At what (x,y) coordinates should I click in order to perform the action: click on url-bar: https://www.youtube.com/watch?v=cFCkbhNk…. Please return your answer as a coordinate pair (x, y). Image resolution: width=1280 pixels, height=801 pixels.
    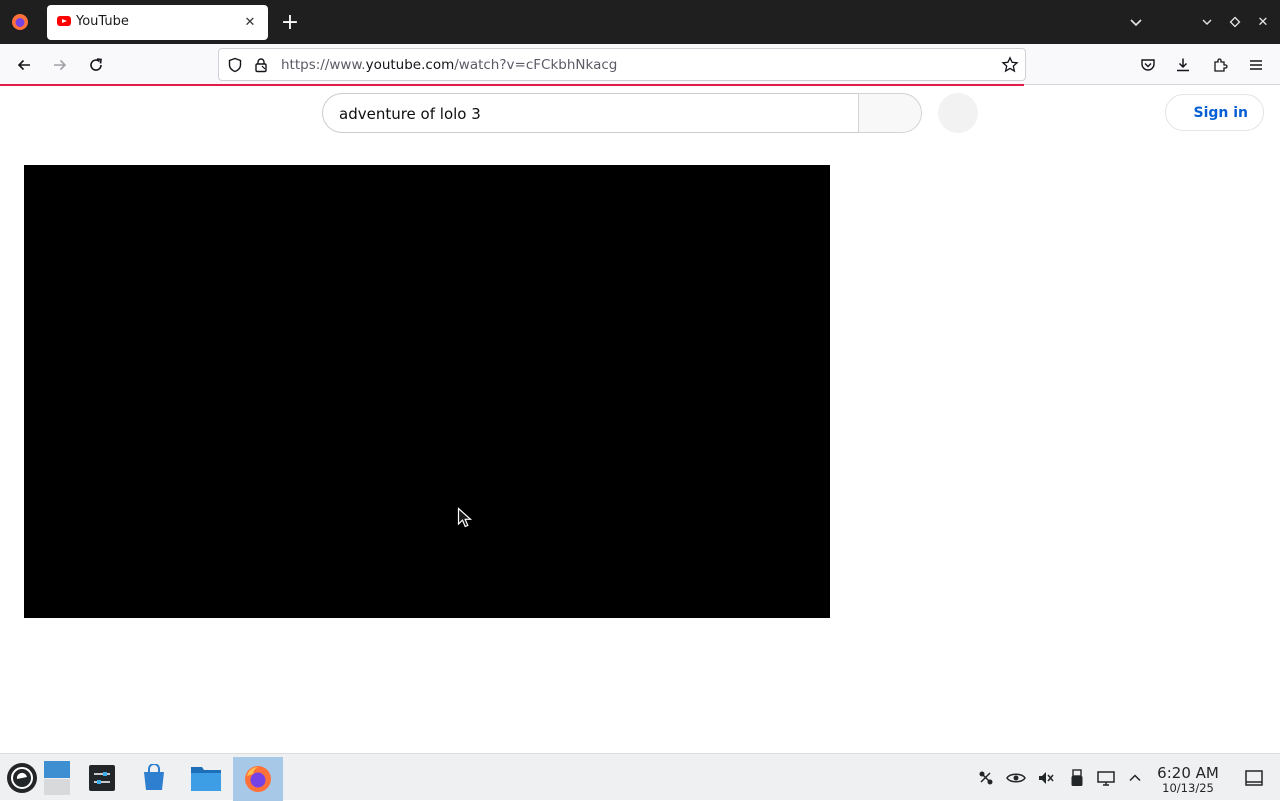
    Looking at the image, I should click on (622, 64).